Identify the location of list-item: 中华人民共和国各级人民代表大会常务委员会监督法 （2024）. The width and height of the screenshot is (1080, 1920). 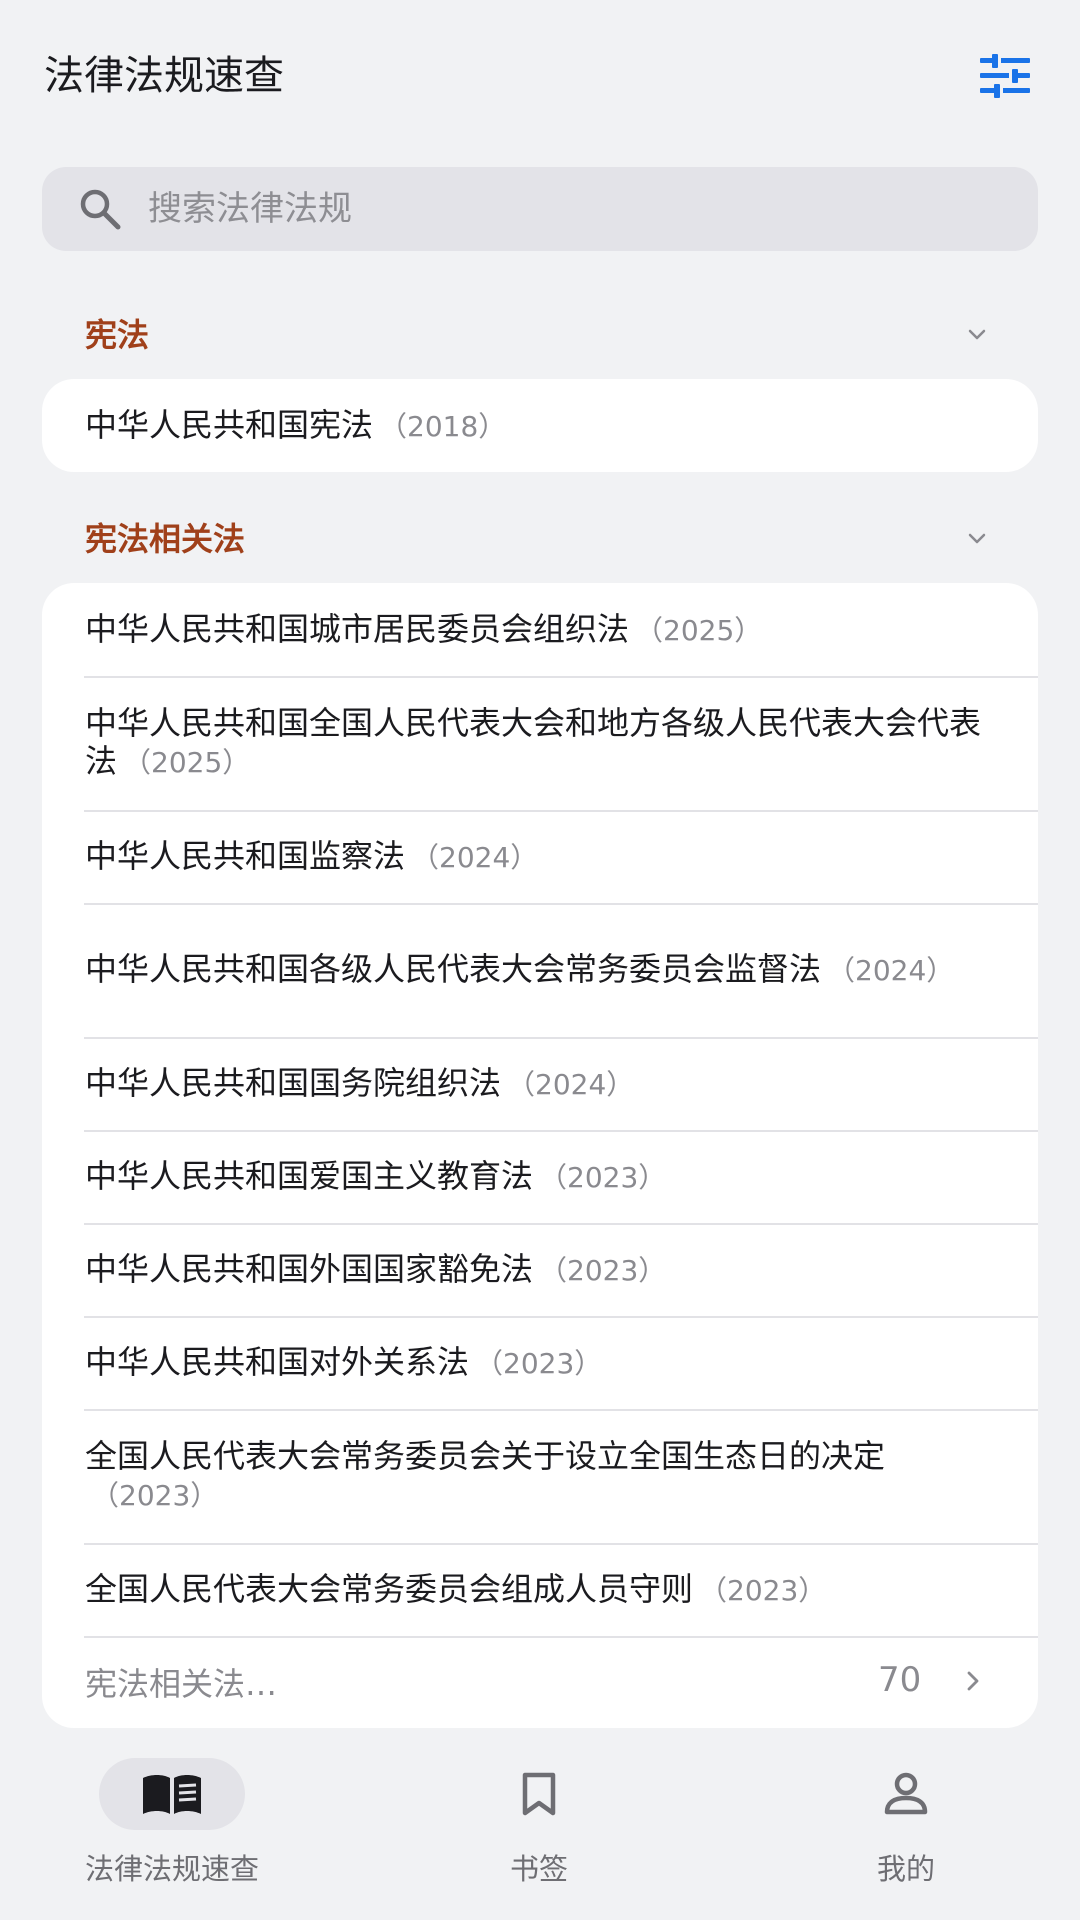
(540, 970).